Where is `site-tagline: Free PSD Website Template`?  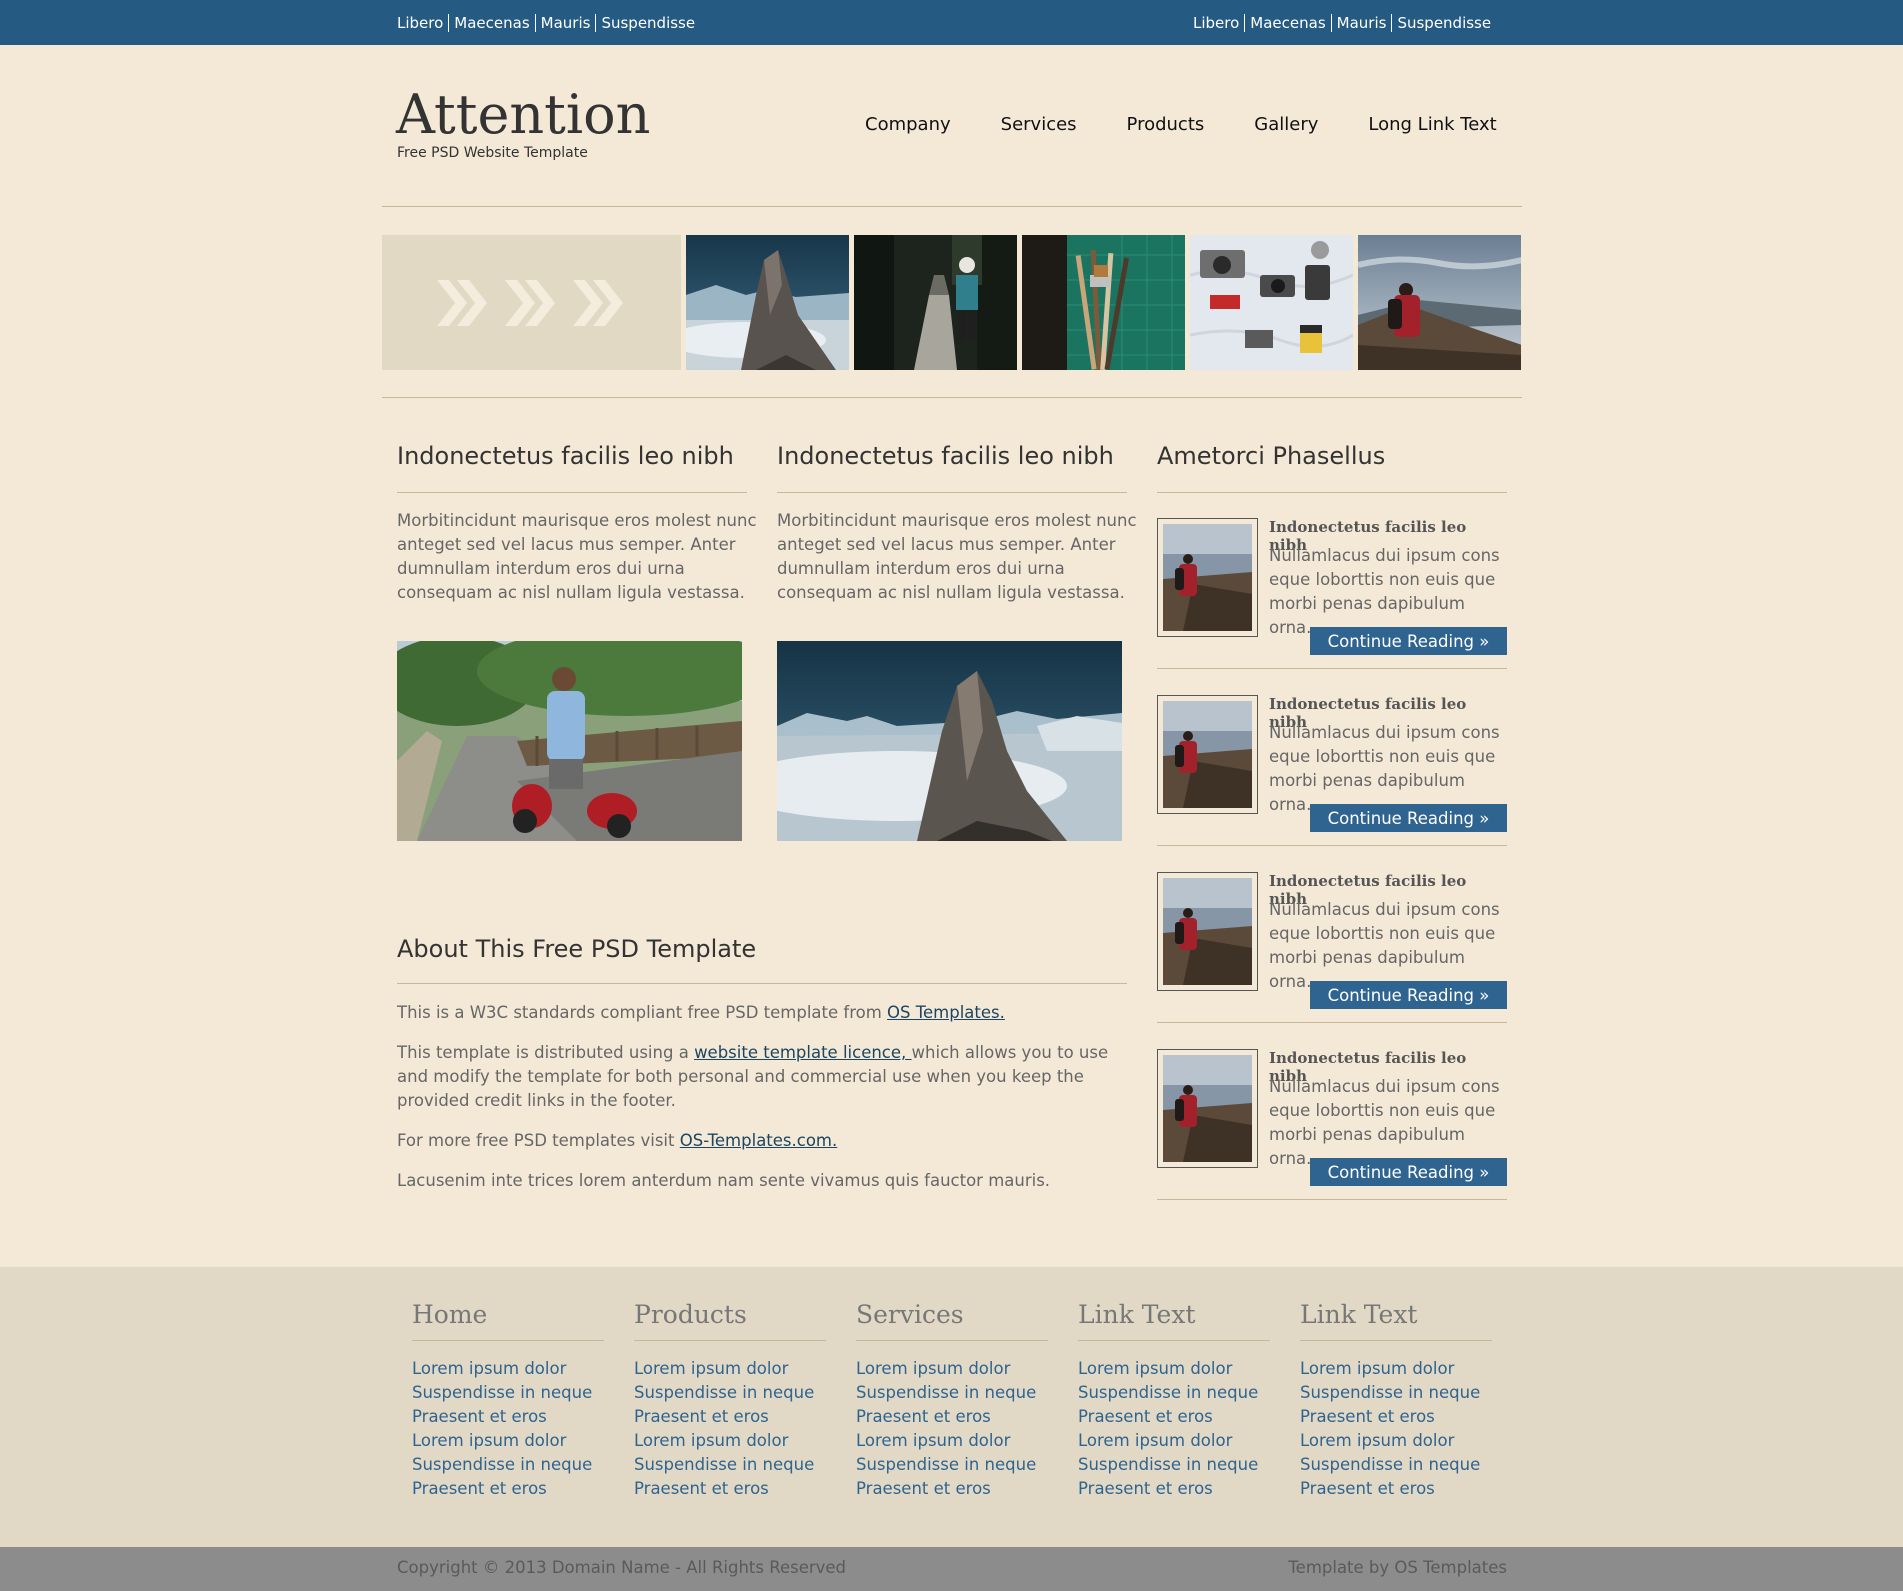
site-tagline: Free PSD Website Template is located at coordinates (492, 153).